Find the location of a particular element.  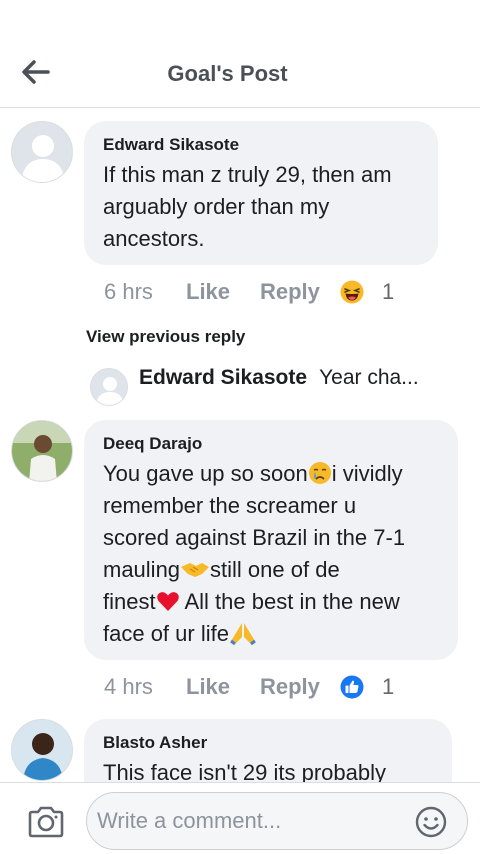

header-bar: Goal's Post is located at coordinates (240, 54).